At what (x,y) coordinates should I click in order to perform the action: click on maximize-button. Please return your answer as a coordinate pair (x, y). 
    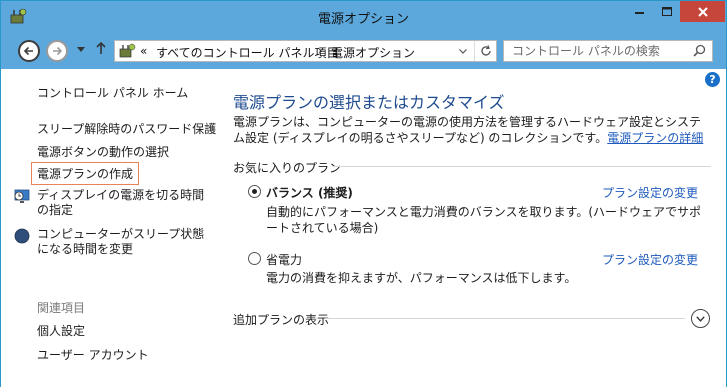
    Looking at the image, I should click on (666, 11).